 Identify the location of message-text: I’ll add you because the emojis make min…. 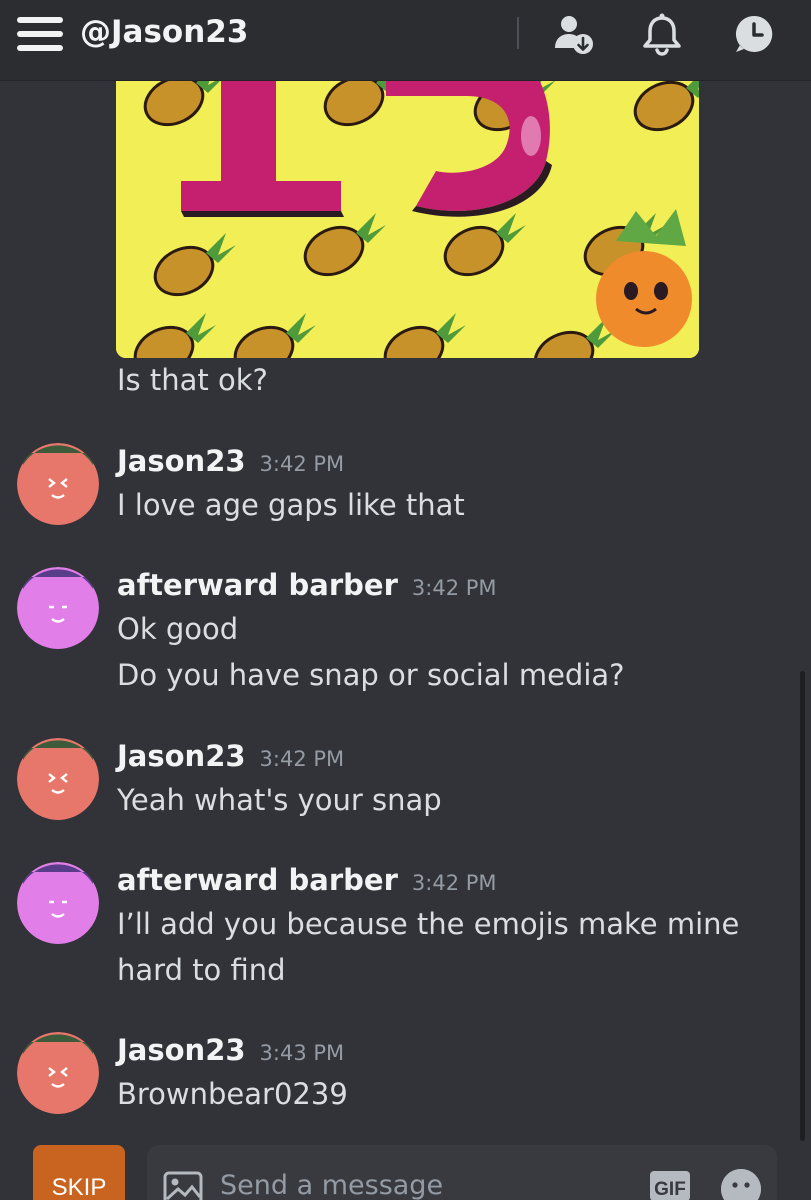
(428, 924).